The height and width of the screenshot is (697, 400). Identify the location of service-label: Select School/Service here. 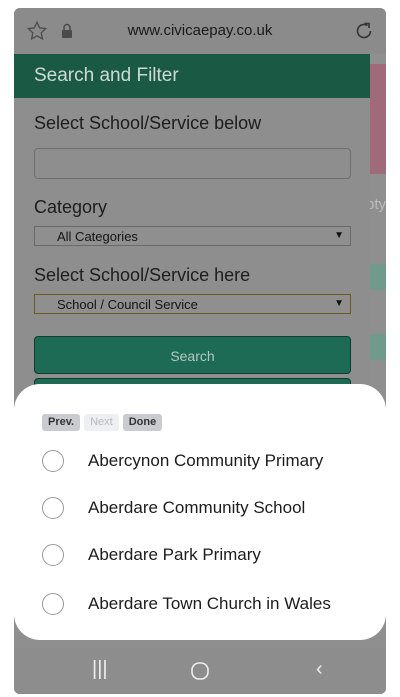
(142, 275).